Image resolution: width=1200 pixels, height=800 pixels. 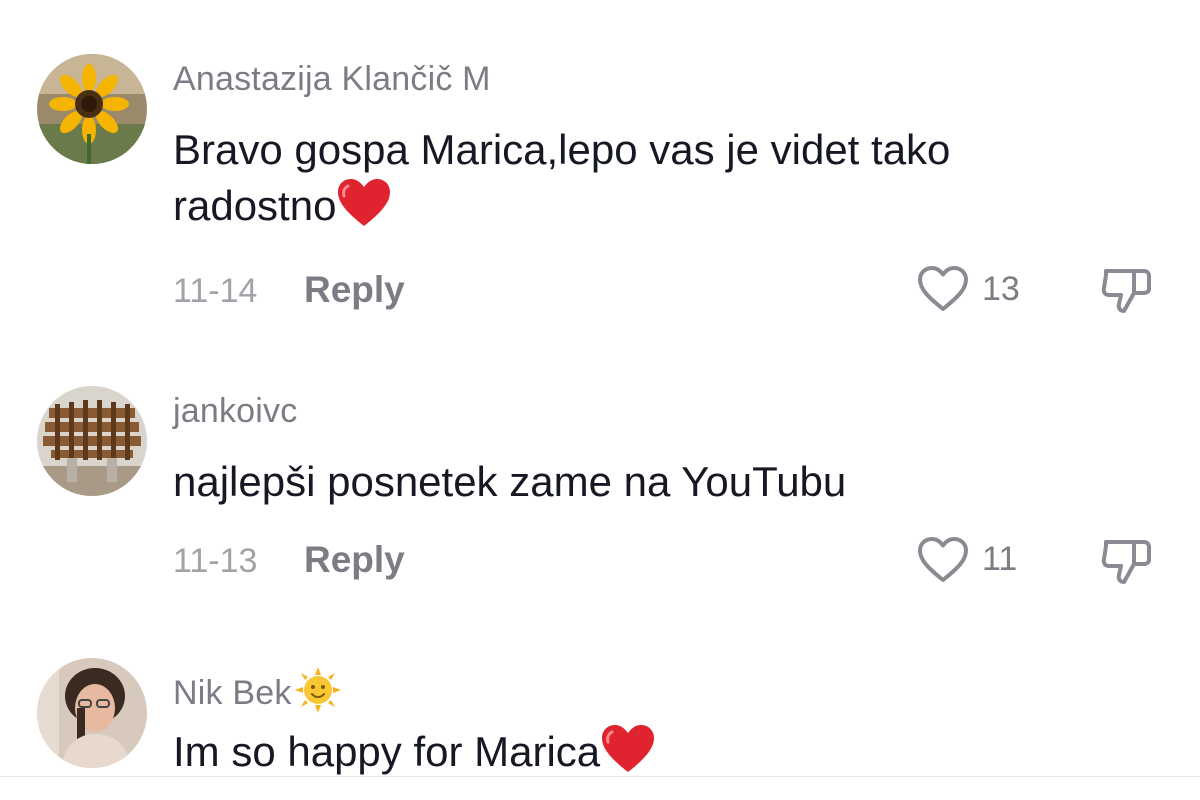 What do you see at coordinates (628, 756) in the screenshot?
I see `red-heart-emoji` at bounding box center [628, 756].